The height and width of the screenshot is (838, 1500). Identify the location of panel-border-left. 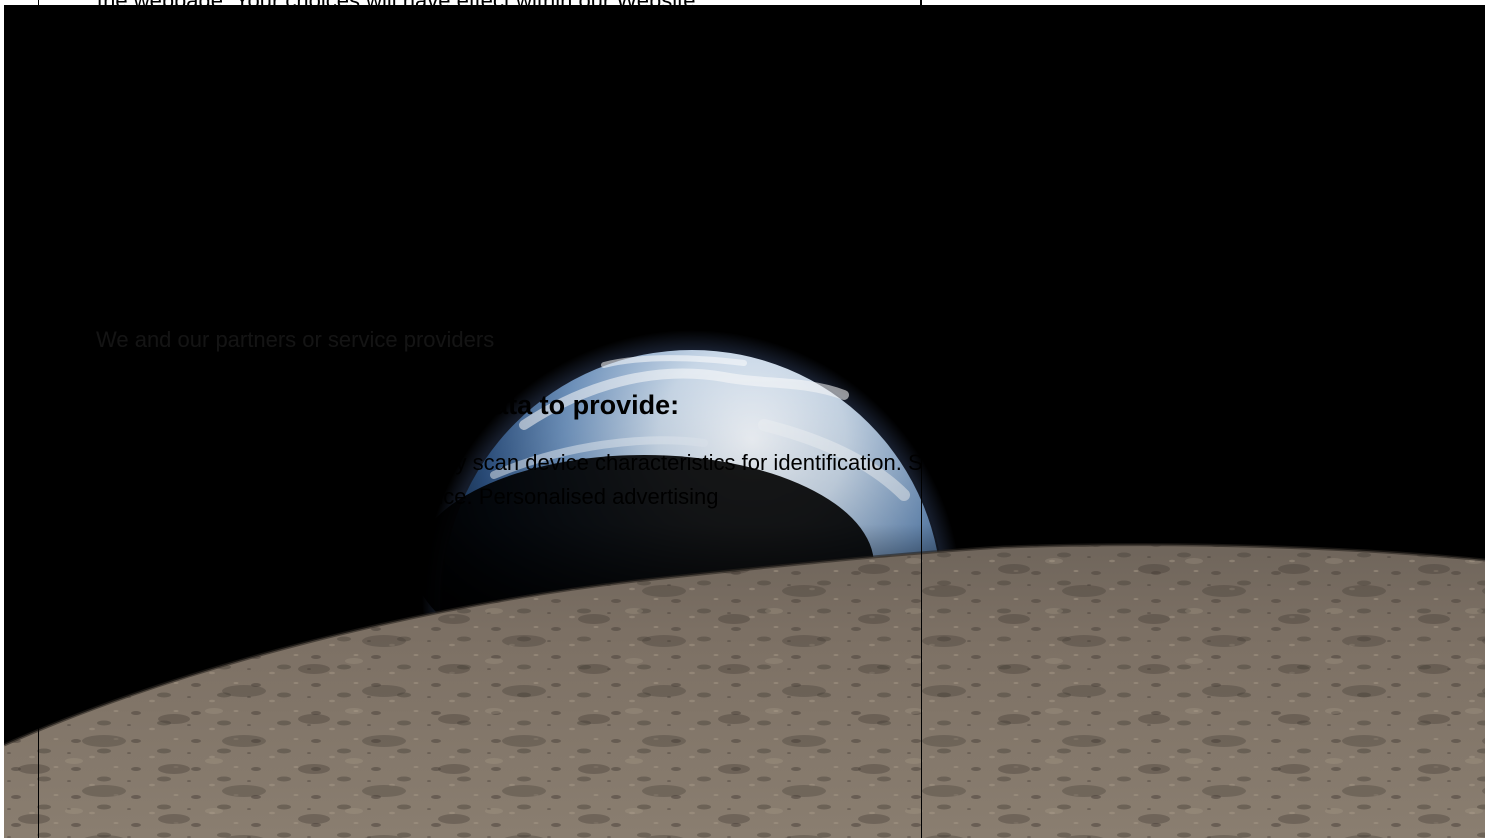
(38, 419).